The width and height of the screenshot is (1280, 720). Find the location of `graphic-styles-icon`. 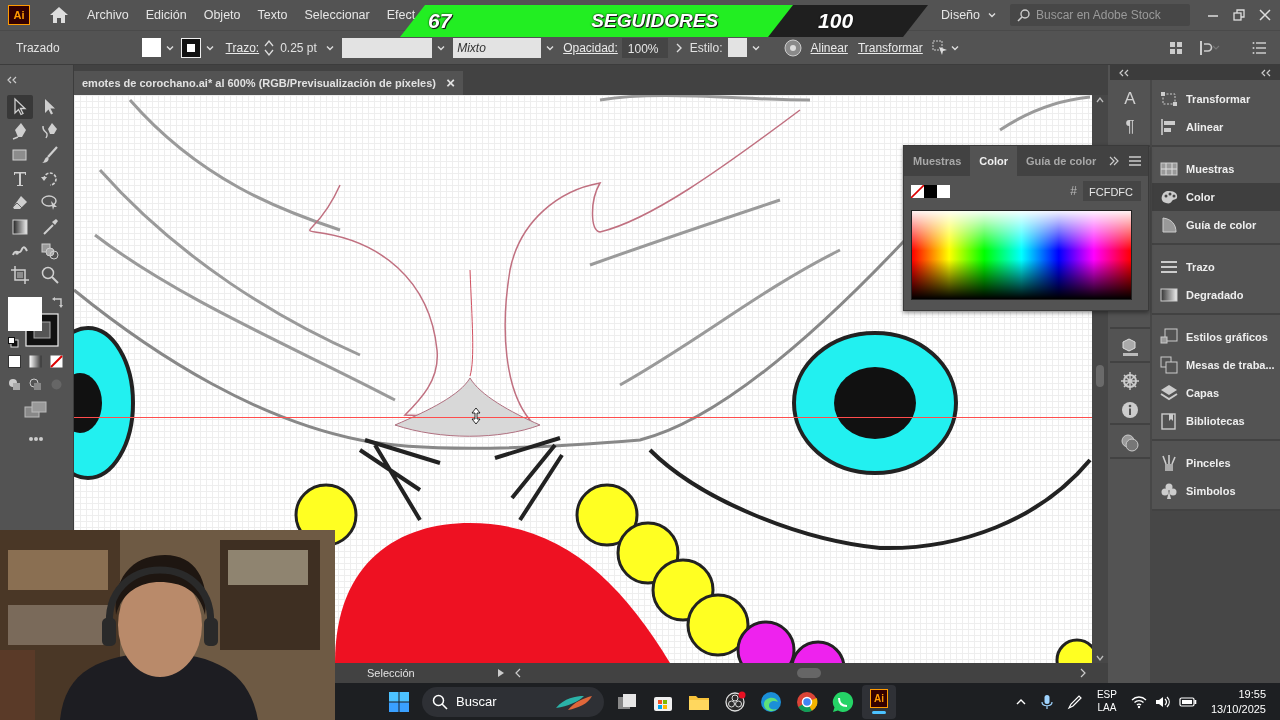

graphic-styles-icon is located at coordinates (1169, 337).